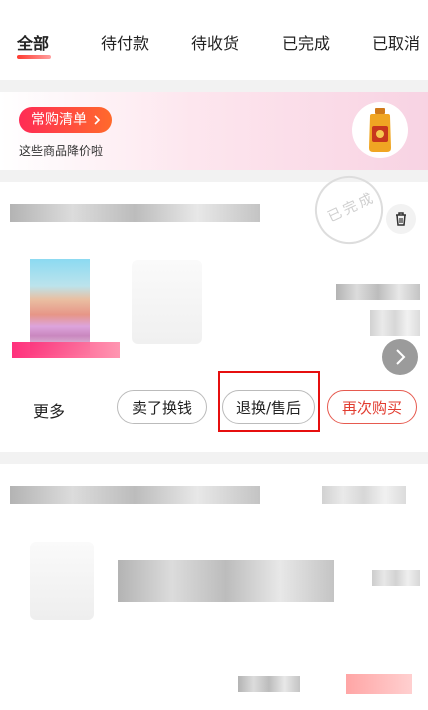  What do you see at coordinates (378, 292) in the screenshot?
I see `product-info-redacted` at bounding box center [378, 292].